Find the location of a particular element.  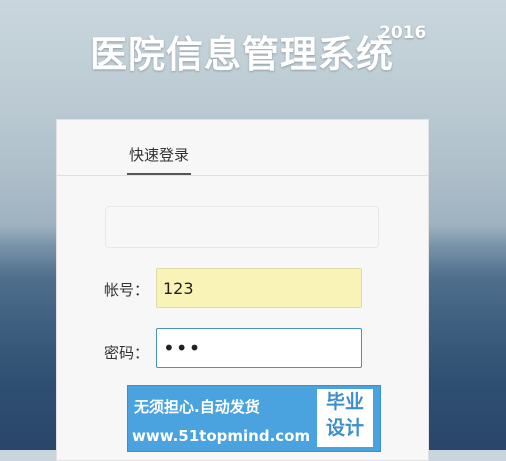

login-message-box is located at coordinates (242, 227).